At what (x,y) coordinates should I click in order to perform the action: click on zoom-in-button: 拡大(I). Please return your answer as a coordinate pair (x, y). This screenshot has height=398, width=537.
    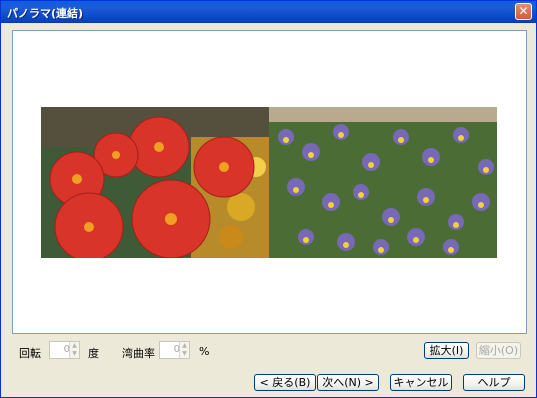
    Looking at the image, I should click on (446, 350).